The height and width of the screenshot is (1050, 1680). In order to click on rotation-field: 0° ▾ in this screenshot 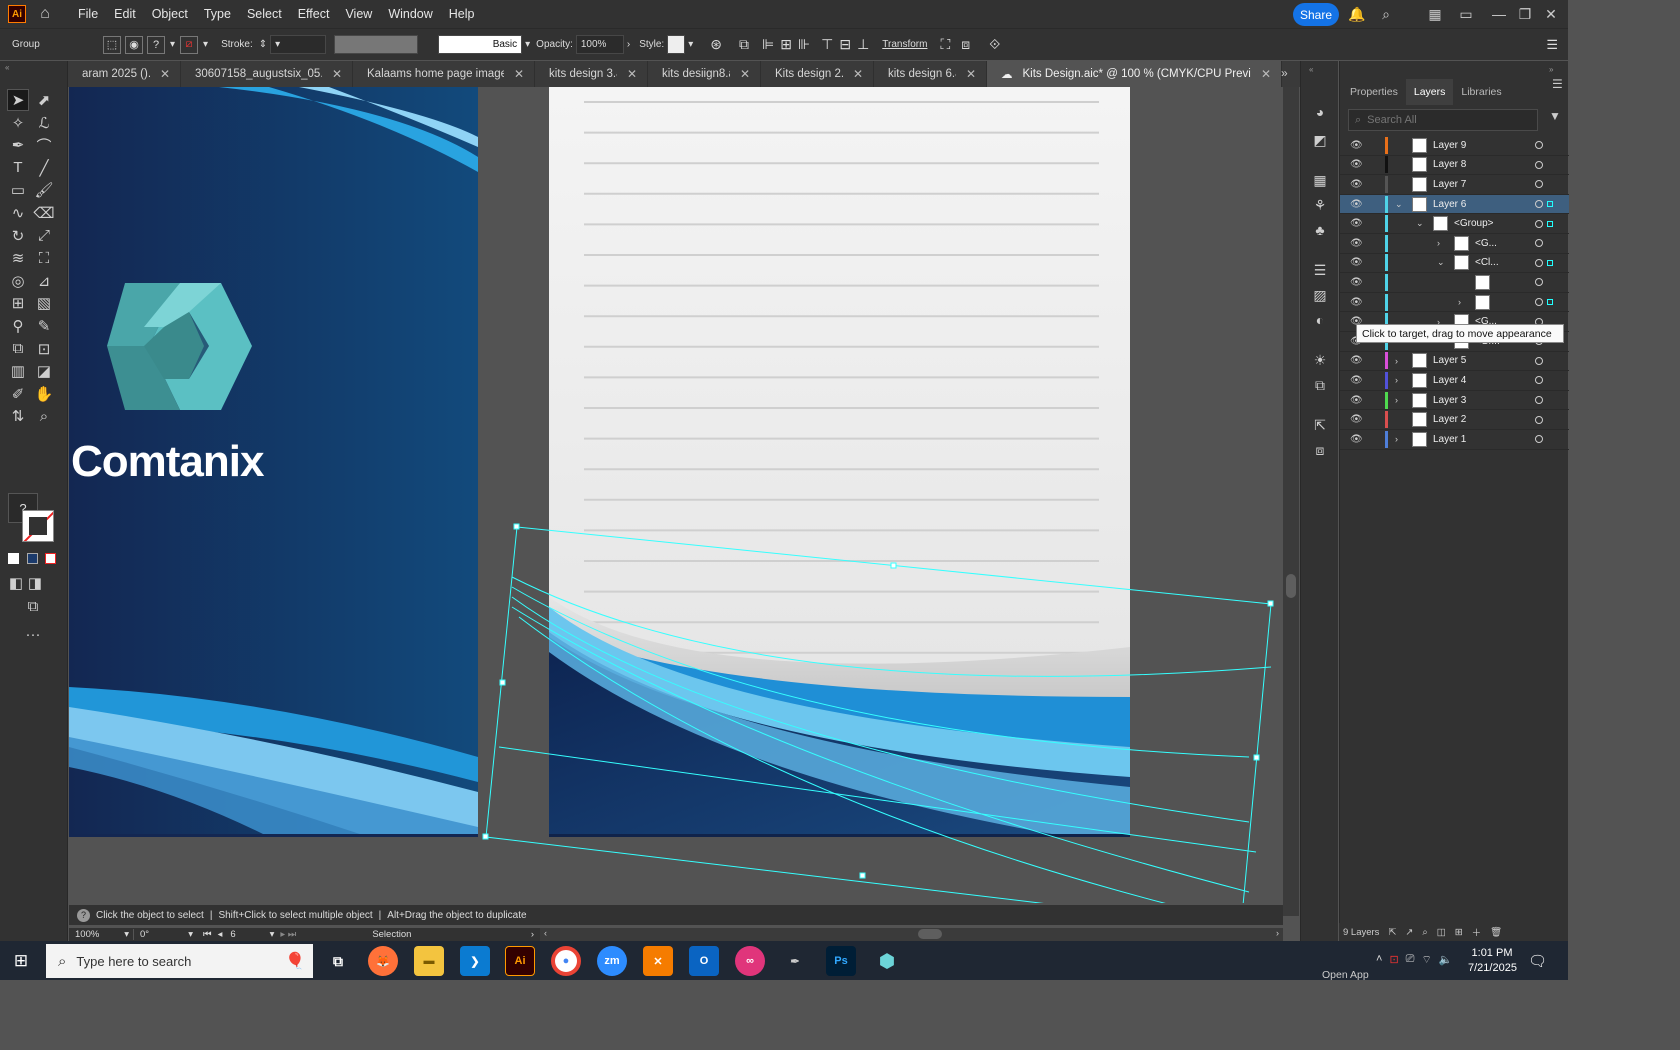, I will do `click(165, 934)`.